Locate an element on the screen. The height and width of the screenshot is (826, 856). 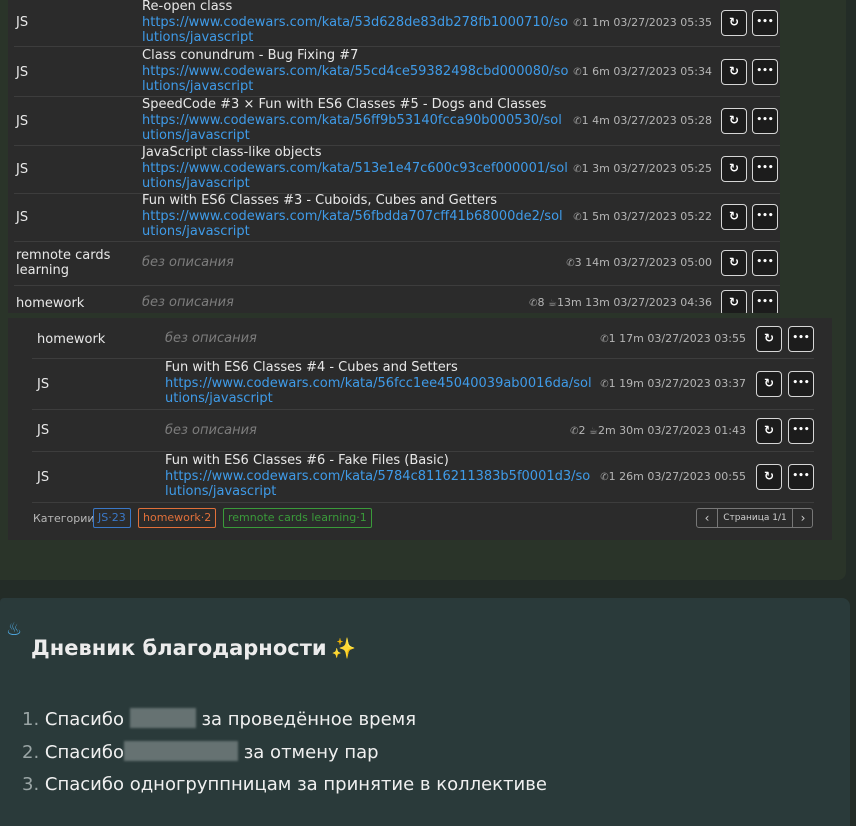
row-meta: ✆8 ☕13m 13m 03/27/2023 04:36 is located at coordinates (620, 303).